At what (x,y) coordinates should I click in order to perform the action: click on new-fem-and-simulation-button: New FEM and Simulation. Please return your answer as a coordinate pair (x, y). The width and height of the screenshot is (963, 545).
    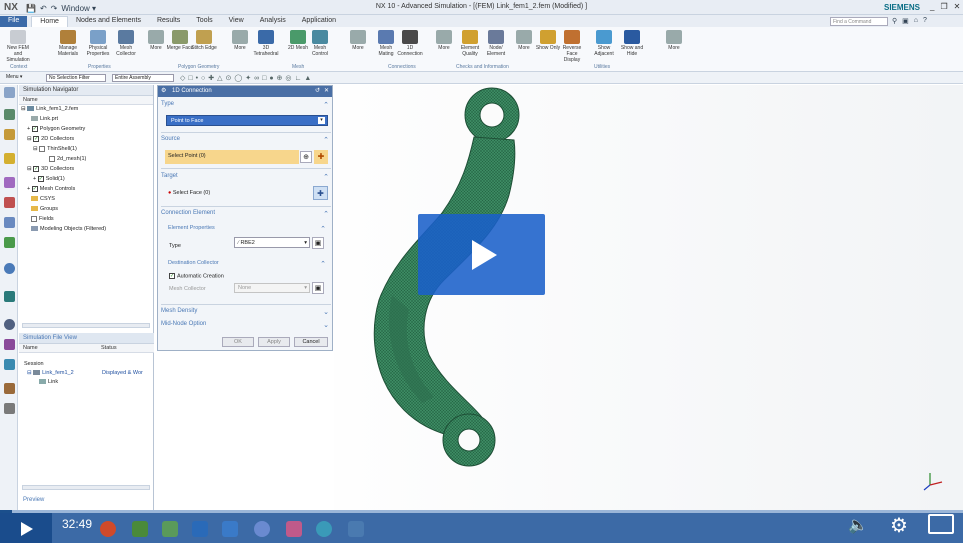
    Looking at the image, I should click on (18, 46).